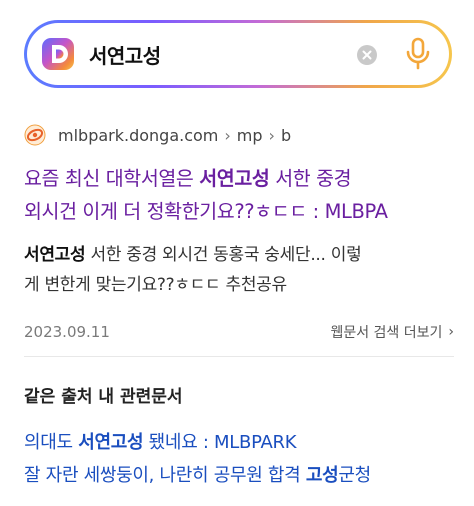 The image size is (474, 506). What do you see at coordinates (239, 356) in the screenshot?
I see `divider` at bounding box center [239, 356].